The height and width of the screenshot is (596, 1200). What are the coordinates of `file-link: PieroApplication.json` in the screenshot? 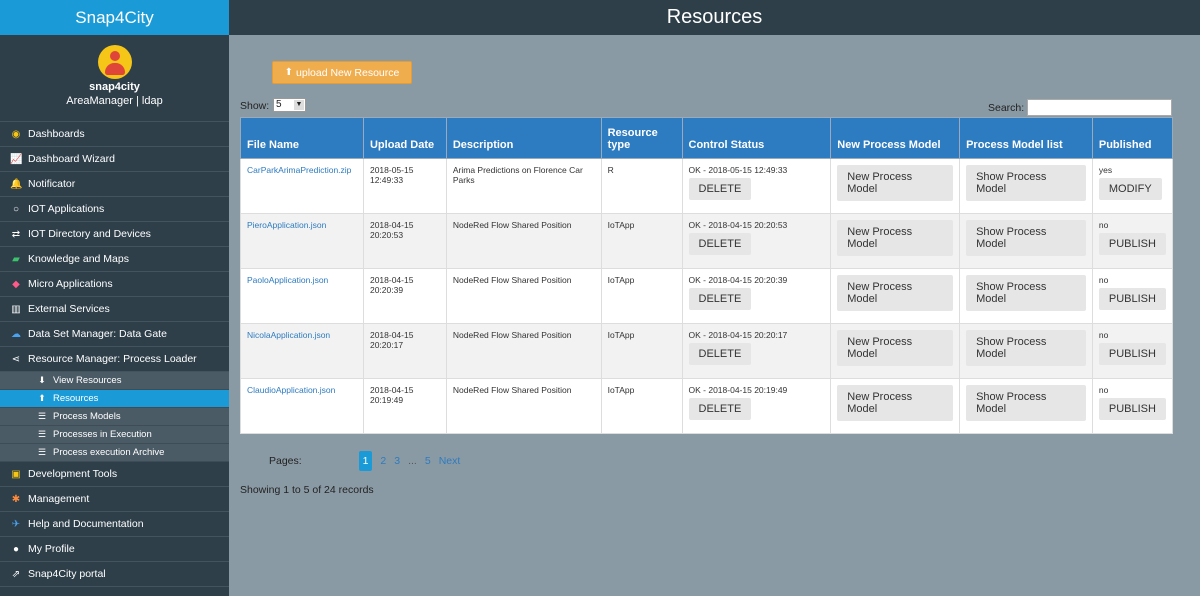 It's located at (286, 225).